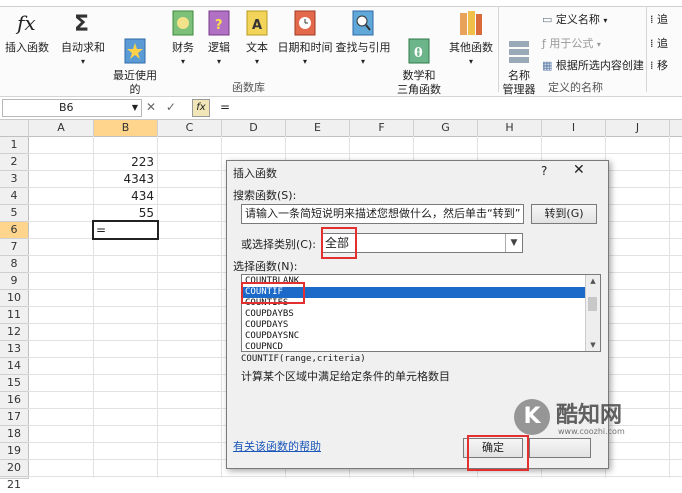  What do you see at coordinates (27, 47) in the screenshot?
I see `insert-function-label: 插入函数` at bounding box center [27, 47].